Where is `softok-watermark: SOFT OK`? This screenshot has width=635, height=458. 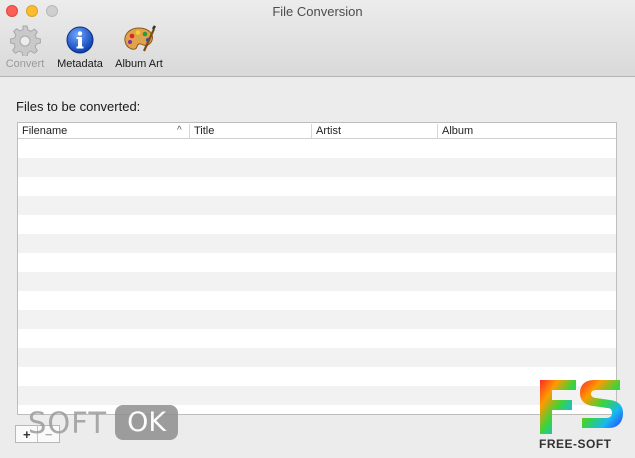 softok-watermark: SOFT OK is located at coordinates (103, 422).